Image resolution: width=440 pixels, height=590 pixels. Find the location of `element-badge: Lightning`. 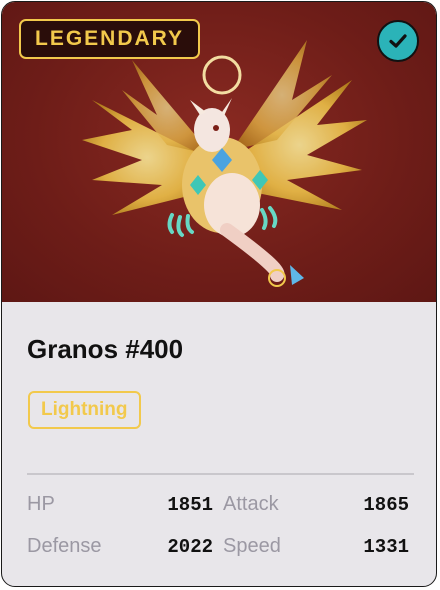

element-badge: Lightning is located at coordinates (84, 410).